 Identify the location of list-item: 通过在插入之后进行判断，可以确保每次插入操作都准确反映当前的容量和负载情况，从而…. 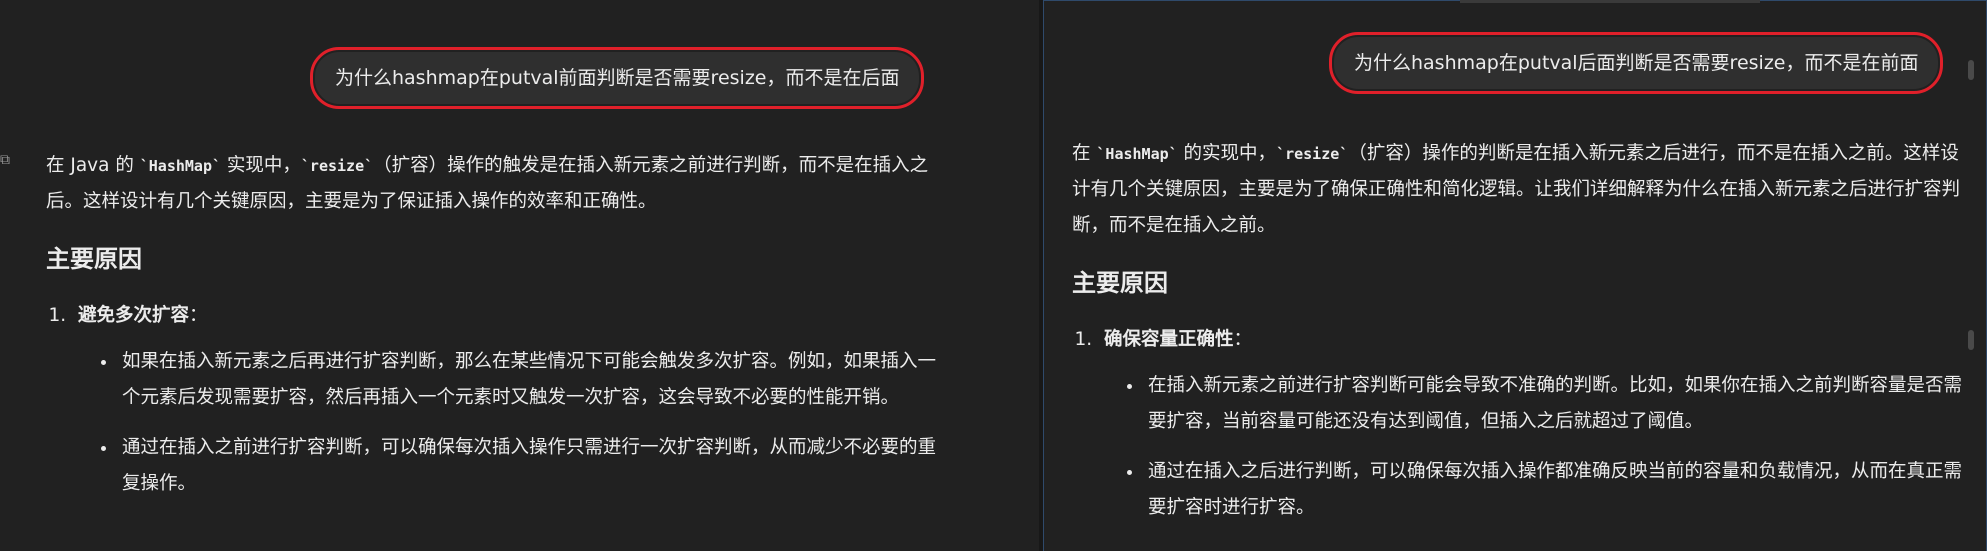
(1558, 490).